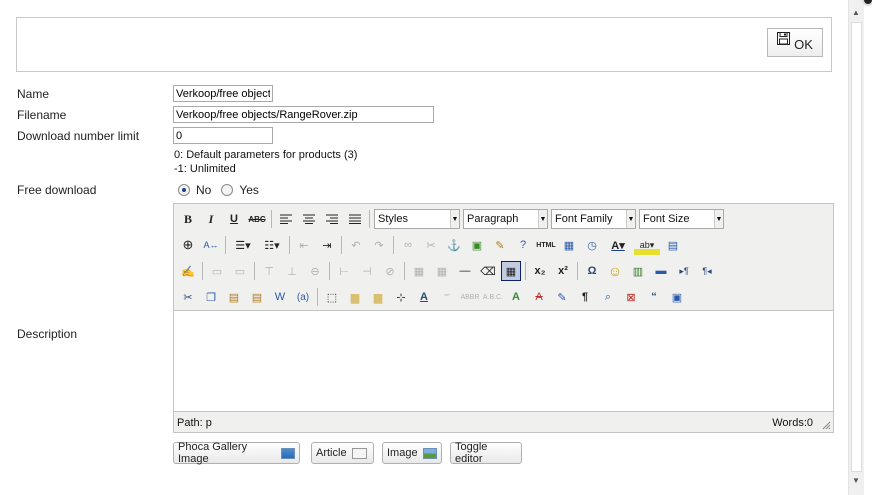 Image resolution: width=872 pixels, height=495 pixels. What do you see at coordinates (390, 271) in the screenshot?
I see `delete-col-icon: ⊘` at bounding box center [390, 271].